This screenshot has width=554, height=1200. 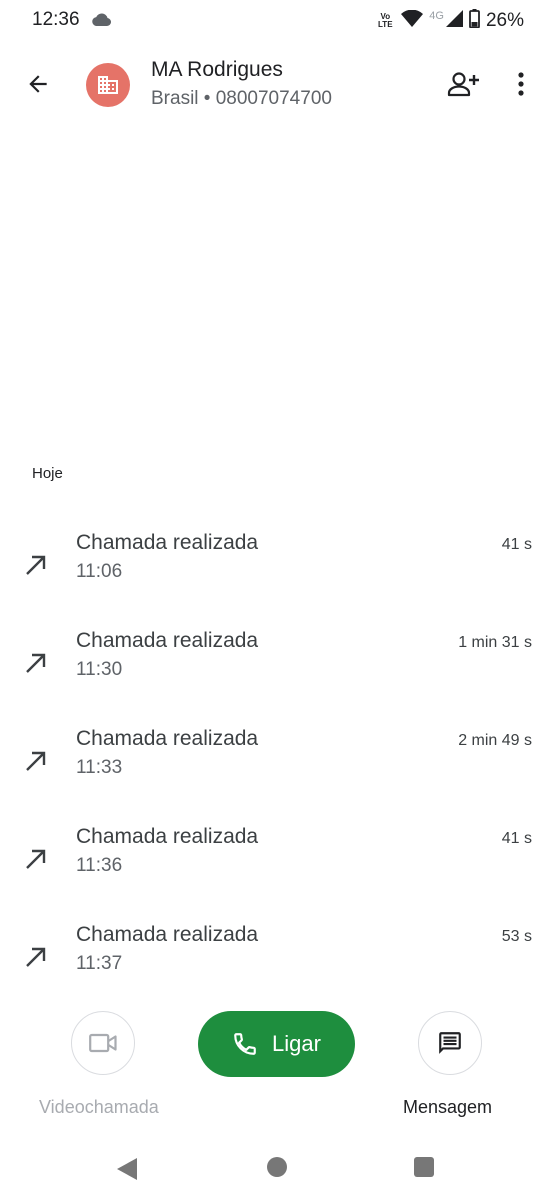 I want to click on message-button, so click(x=450, y=1043).